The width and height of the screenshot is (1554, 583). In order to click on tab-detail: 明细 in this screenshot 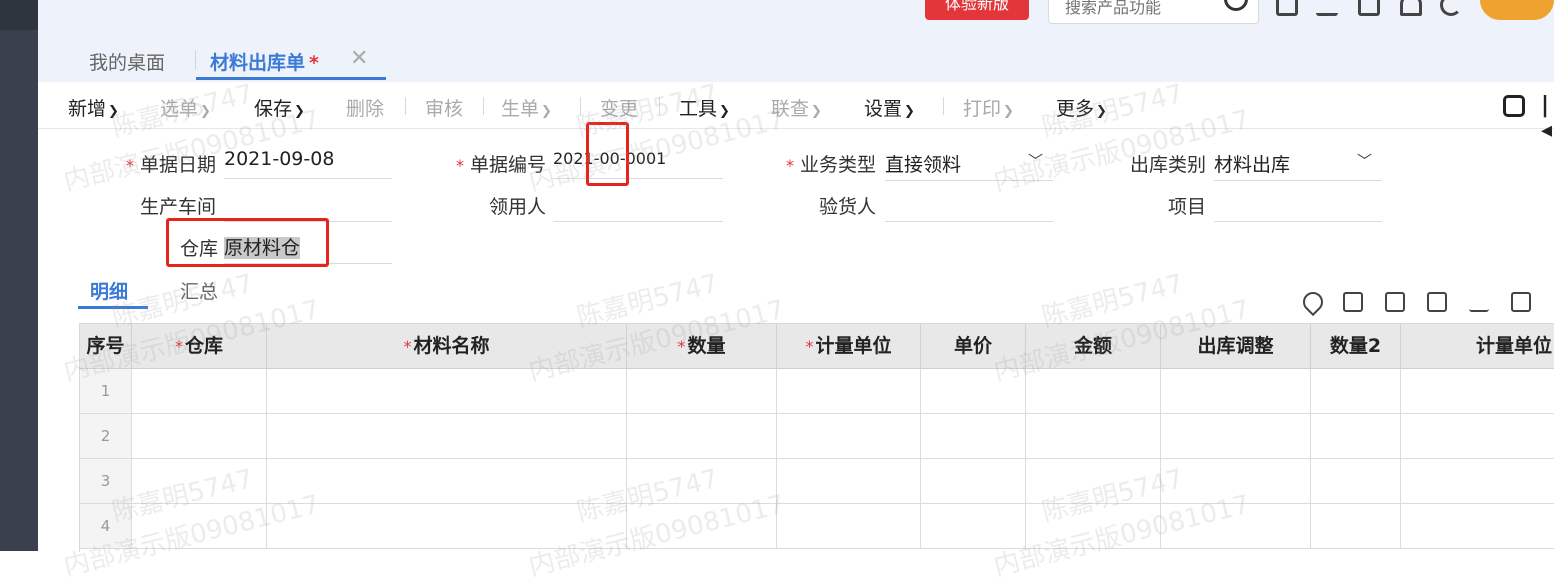, I will do `click(109, 290)`.